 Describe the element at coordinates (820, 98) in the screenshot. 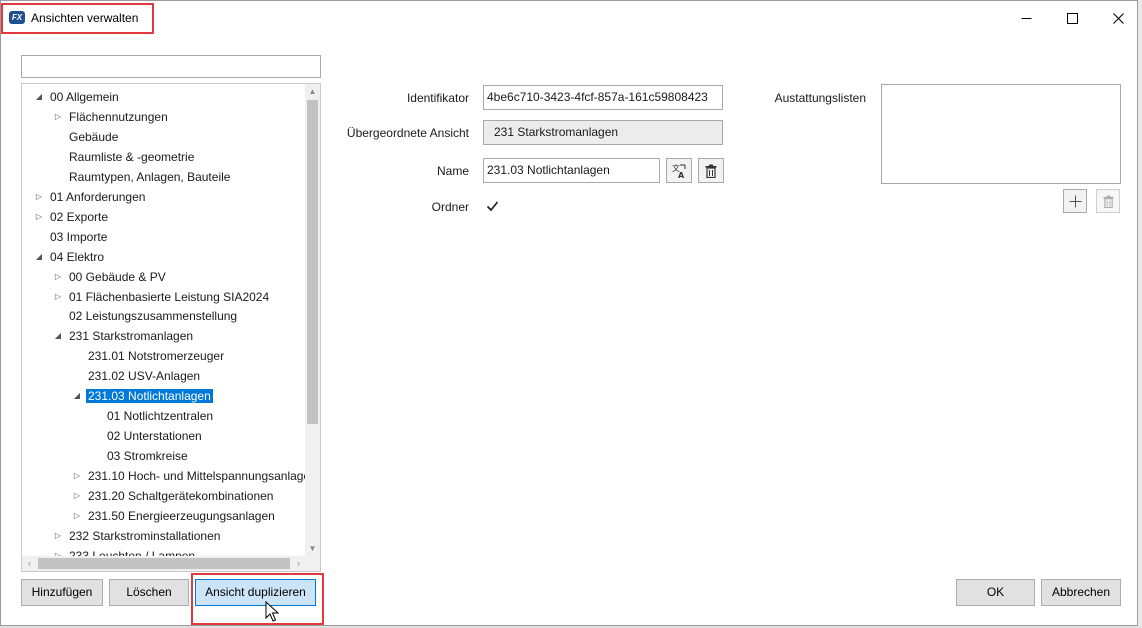

I see `equipment-lists-label: Austattungslisten` at that location.